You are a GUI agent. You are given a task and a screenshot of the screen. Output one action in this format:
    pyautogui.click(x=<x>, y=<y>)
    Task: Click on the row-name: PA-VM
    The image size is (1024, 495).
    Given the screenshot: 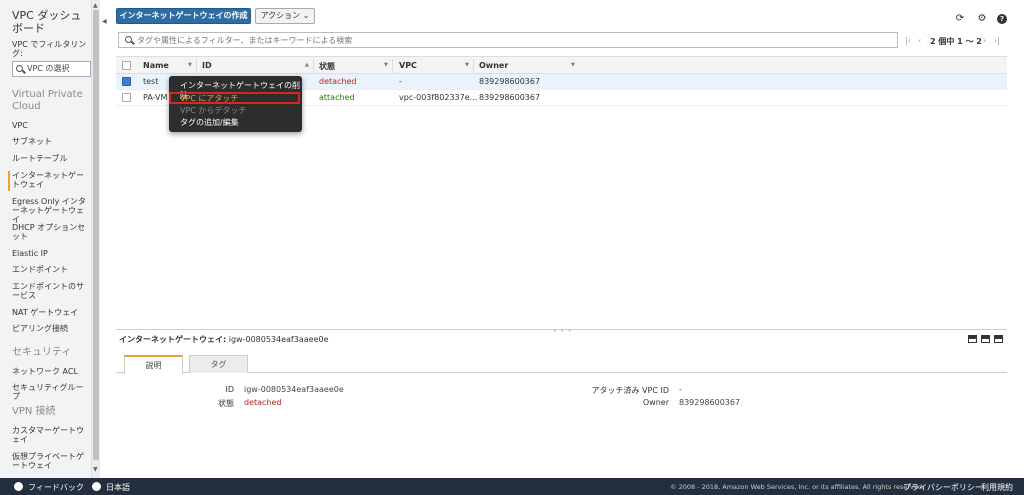 What is the action you would take?
    pyautogui.click(x=155, y=97)
    